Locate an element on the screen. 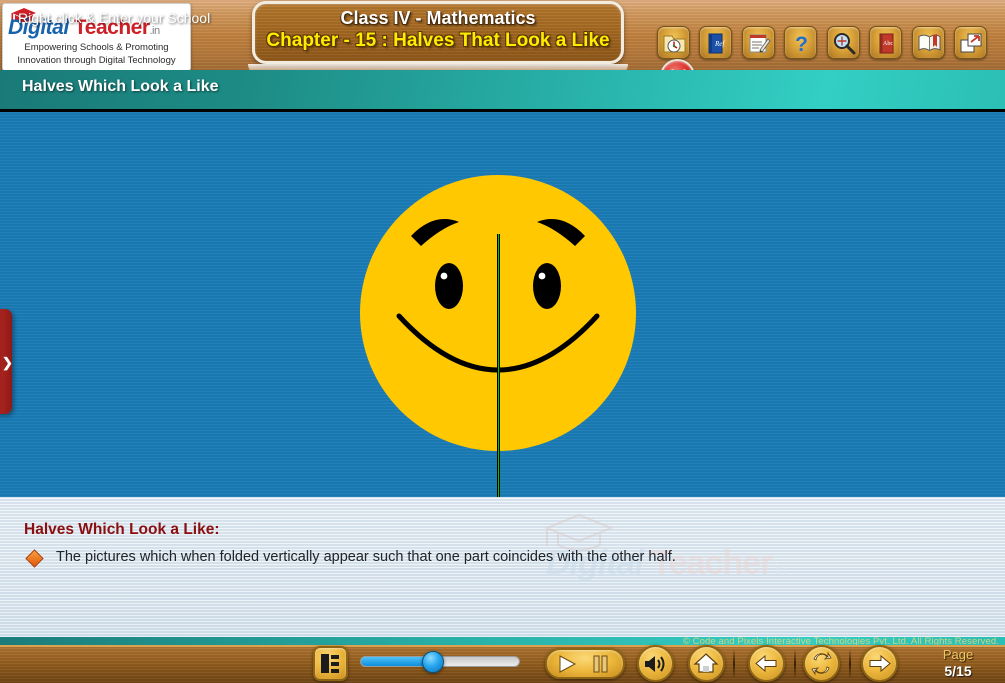  panel-heading: Halves Which Look a Like: is located at coordinates (122, 529).